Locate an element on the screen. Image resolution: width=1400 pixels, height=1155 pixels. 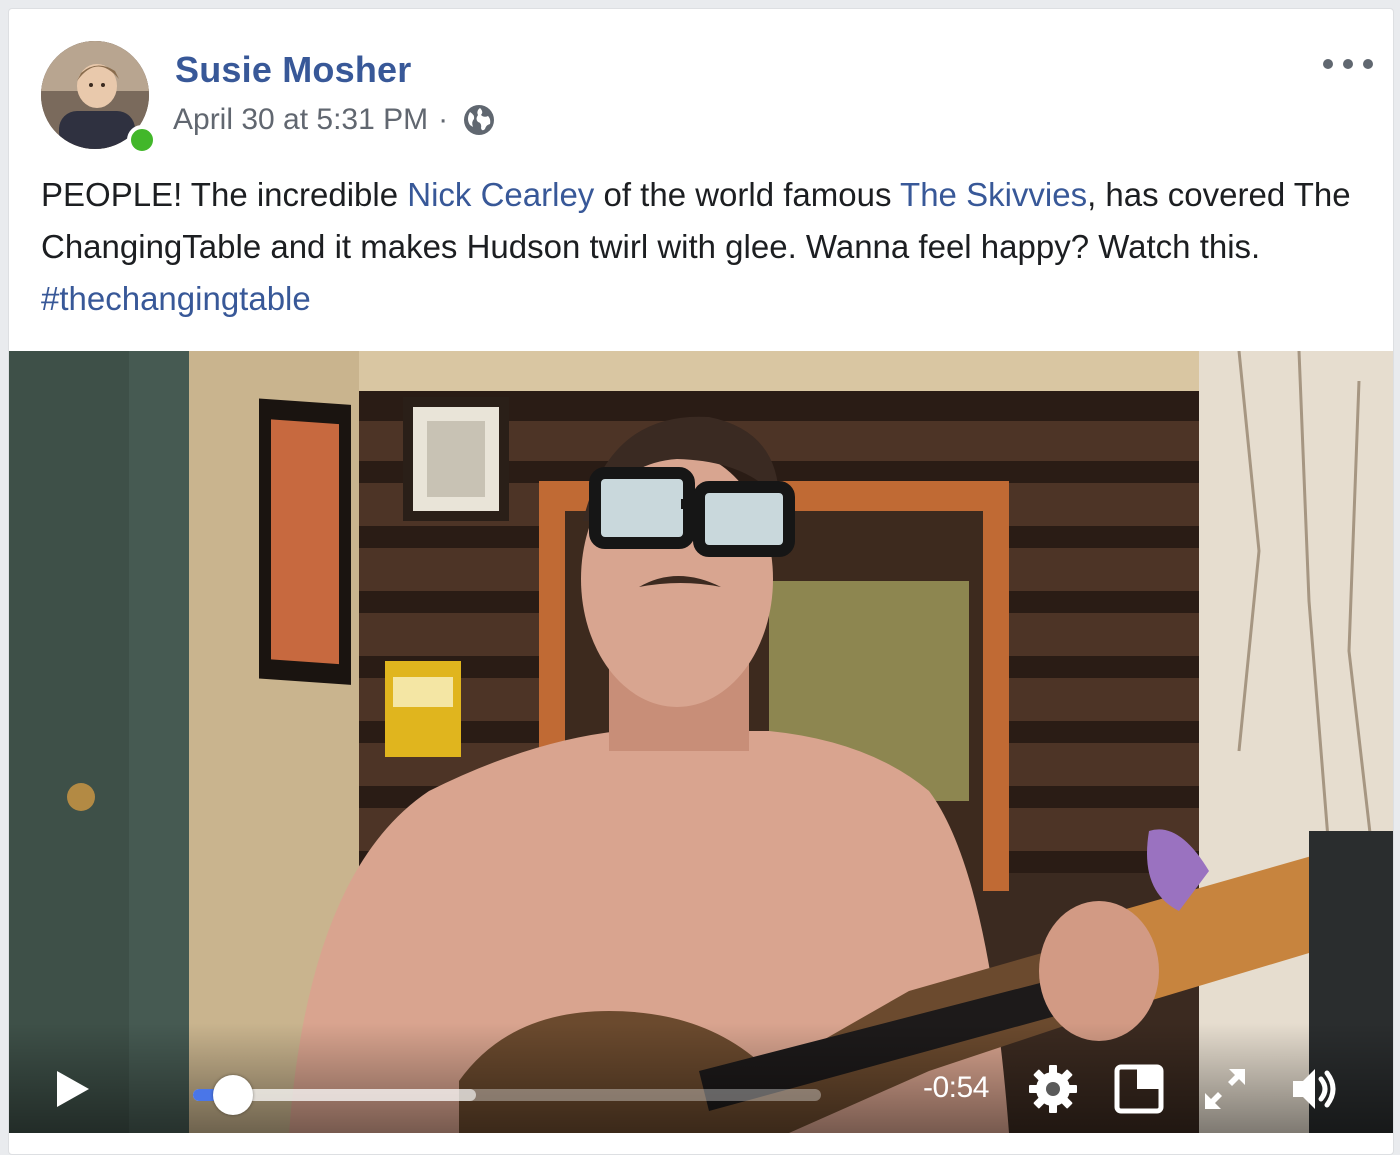
more-options-icon is located at coordinates (1328, 64).